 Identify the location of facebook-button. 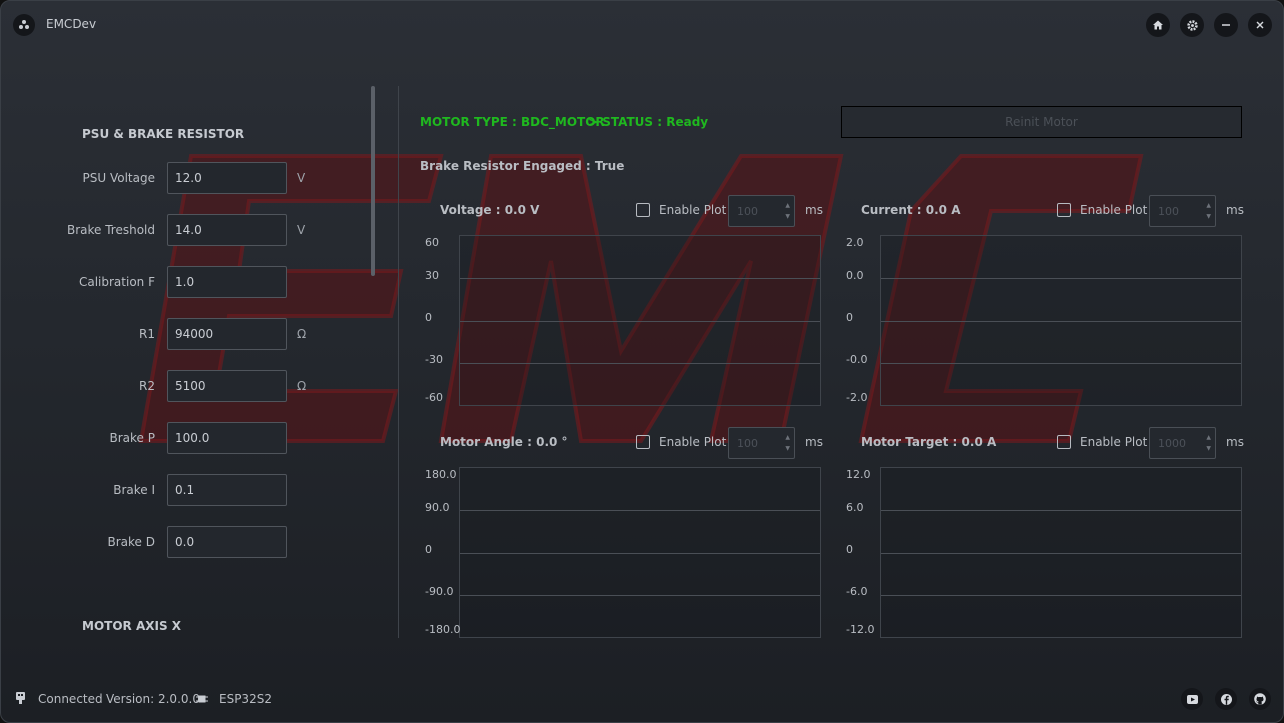
(1226, 699).